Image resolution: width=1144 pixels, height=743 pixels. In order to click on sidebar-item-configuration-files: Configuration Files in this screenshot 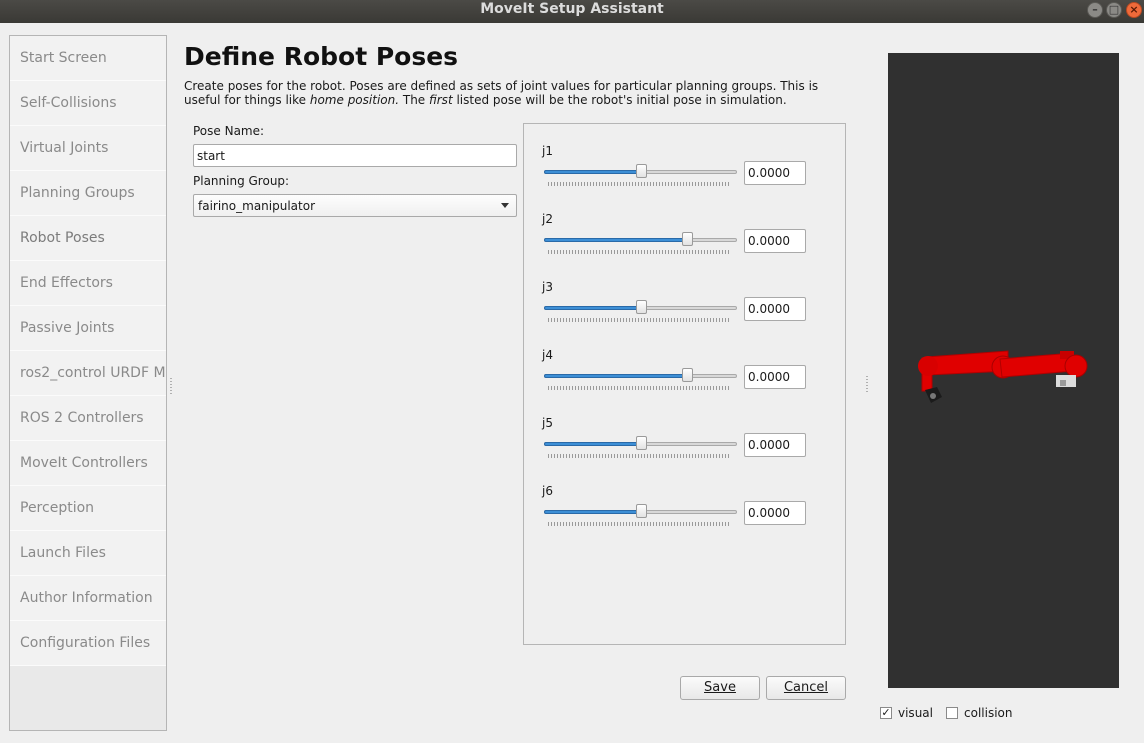, I will do `click(88, 643)`.